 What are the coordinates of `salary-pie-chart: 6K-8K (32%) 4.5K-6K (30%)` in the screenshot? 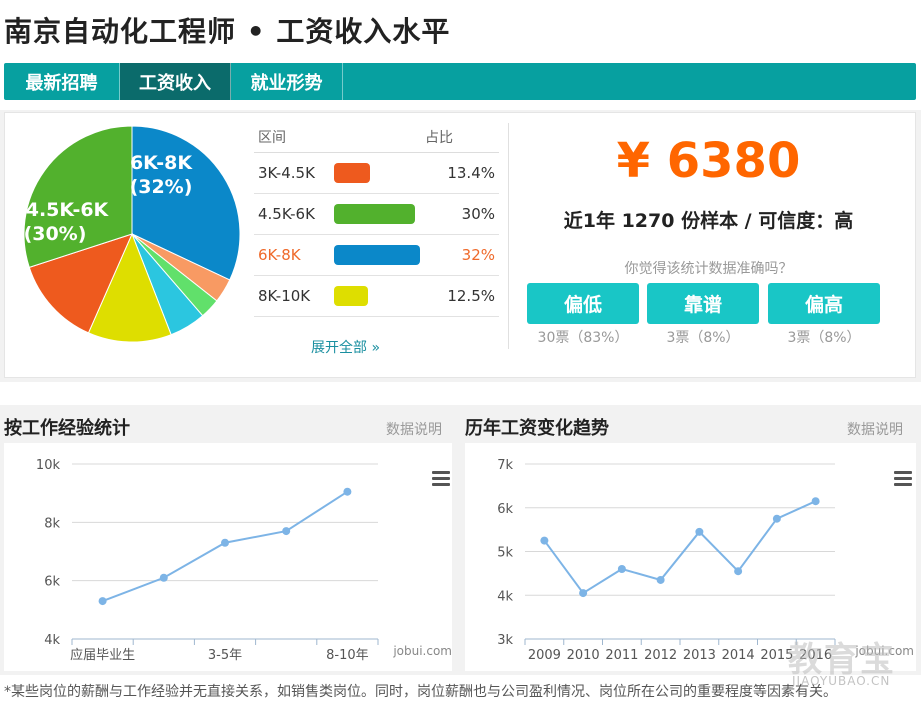 It's located at (132, 234).